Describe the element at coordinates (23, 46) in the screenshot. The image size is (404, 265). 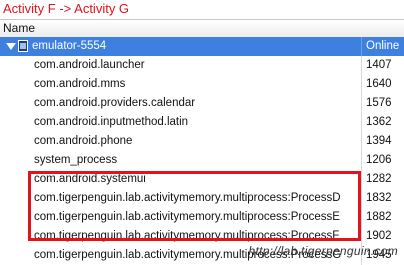
I see `device-icon` at that location.